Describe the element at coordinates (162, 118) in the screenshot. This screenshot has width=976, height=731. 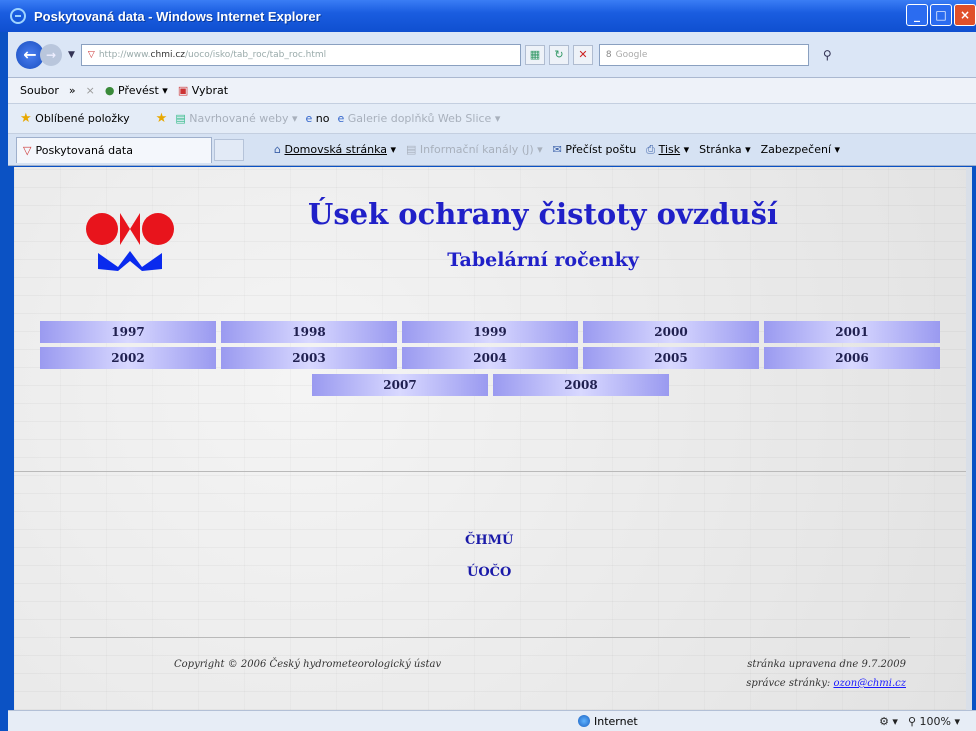
I see `add-favorite-icon: ★` at that location.